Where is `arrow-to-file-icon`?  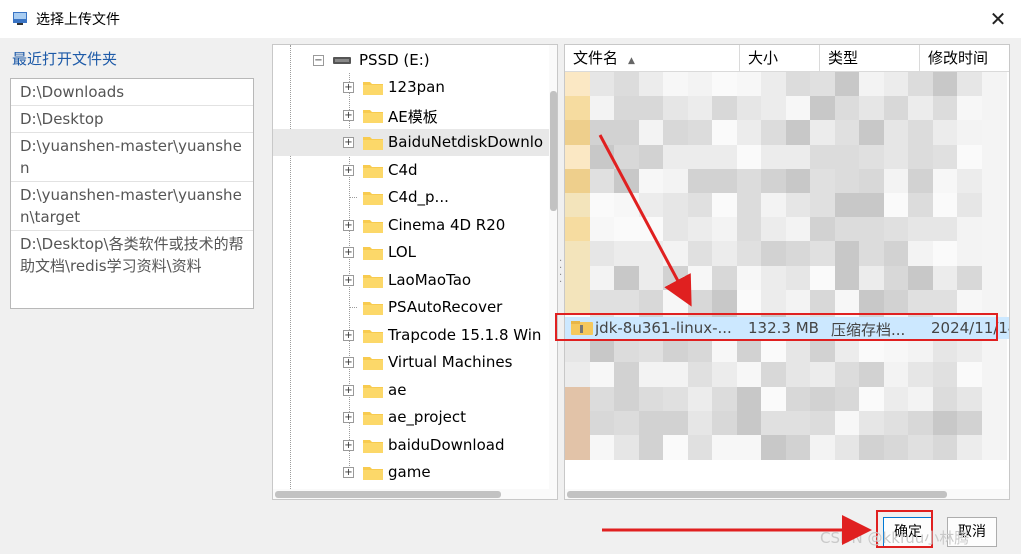
arrow-to-file-icon is located at coordinates (645, 220).